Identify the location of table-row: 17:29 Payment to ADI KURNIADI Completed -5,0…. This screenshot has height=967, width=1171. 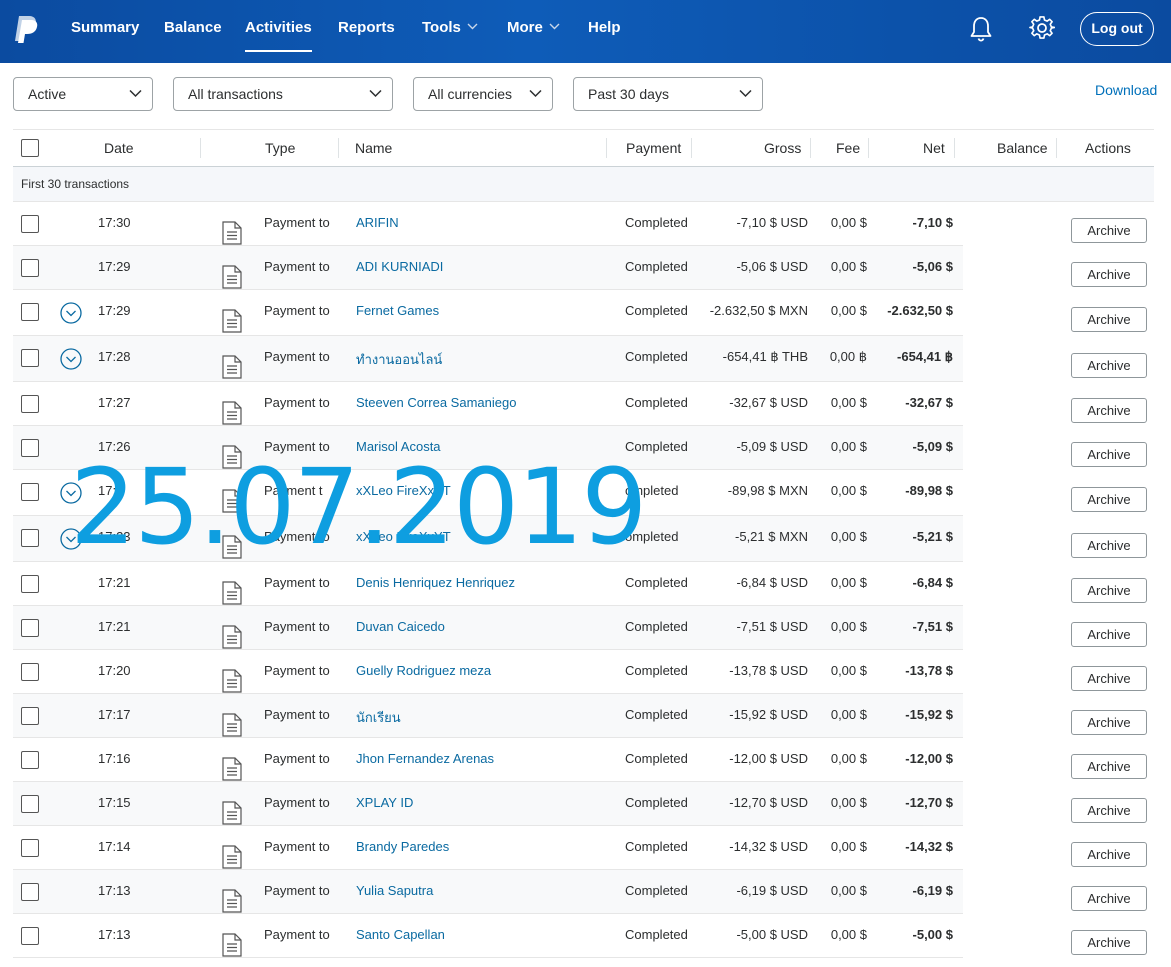
(488, 268).